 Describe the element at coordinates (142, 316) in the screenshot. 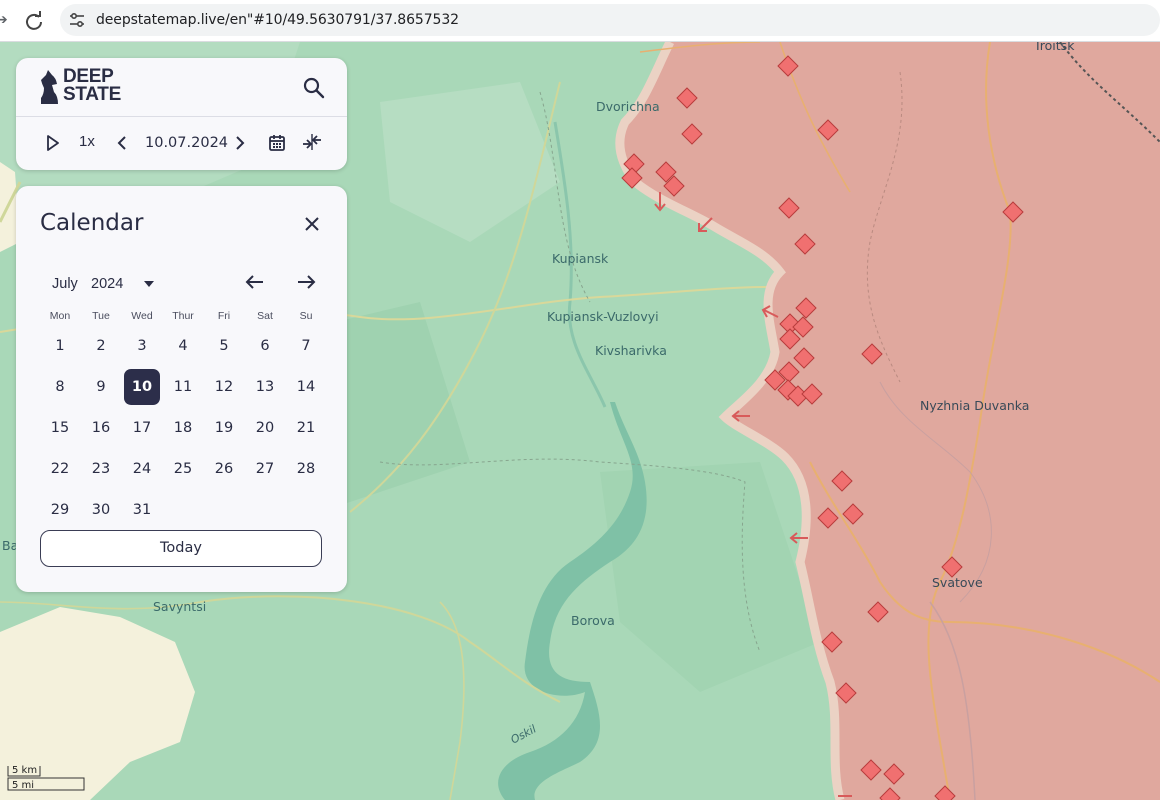

I see `weekday-wed: Wed` at that location.